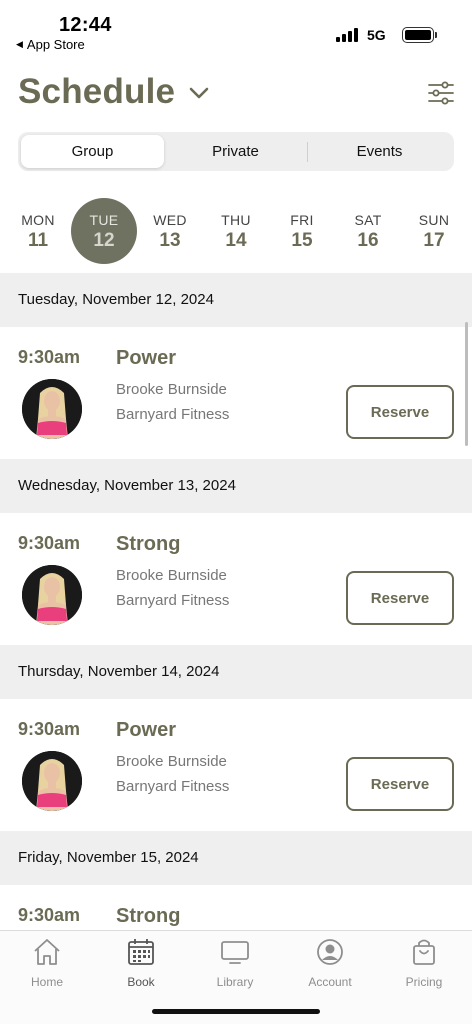 Image resolution: width=472 pixels, height=1024 pixels. I want to click on battery-icon, so click(419, 35).